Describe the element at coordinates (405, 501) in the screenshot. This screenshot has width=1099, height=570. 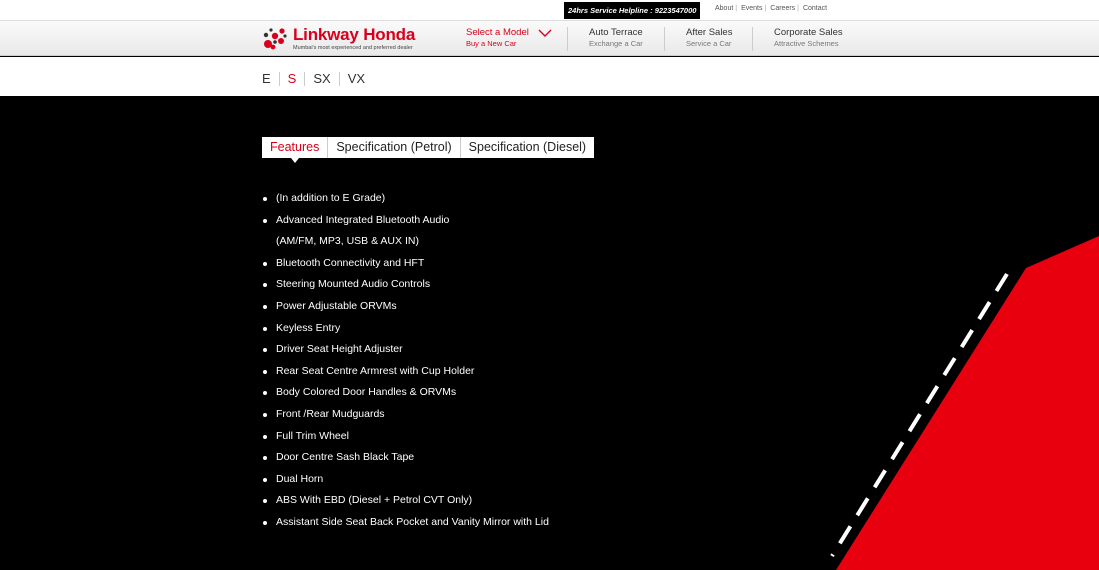
I see `list-item: ABS With EBD (Diesel + Petrol CVT Only)` at that location.